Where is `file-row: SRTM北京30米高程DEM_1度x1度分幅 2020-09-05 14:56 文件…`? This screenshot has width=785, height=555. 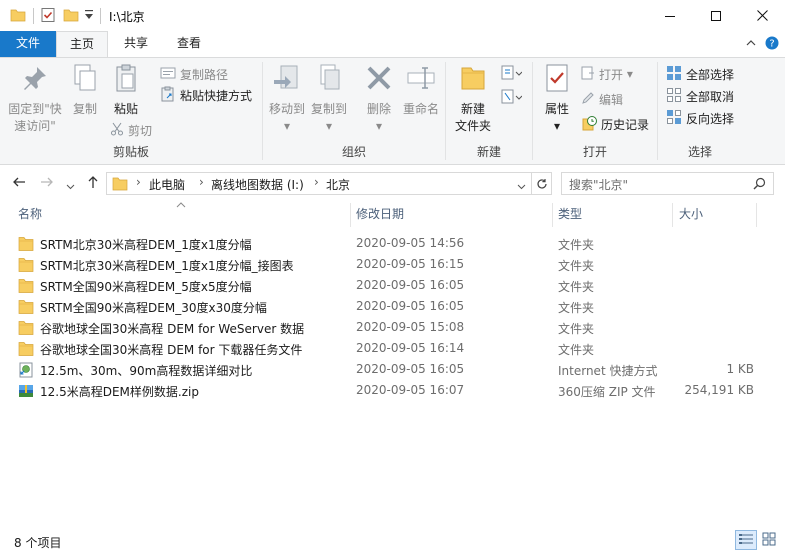
file-row: SRTM北京30米高程DEM_1度x1度分幅 2020-09-05 14:56 文件… is located at coordinates (384, 243).